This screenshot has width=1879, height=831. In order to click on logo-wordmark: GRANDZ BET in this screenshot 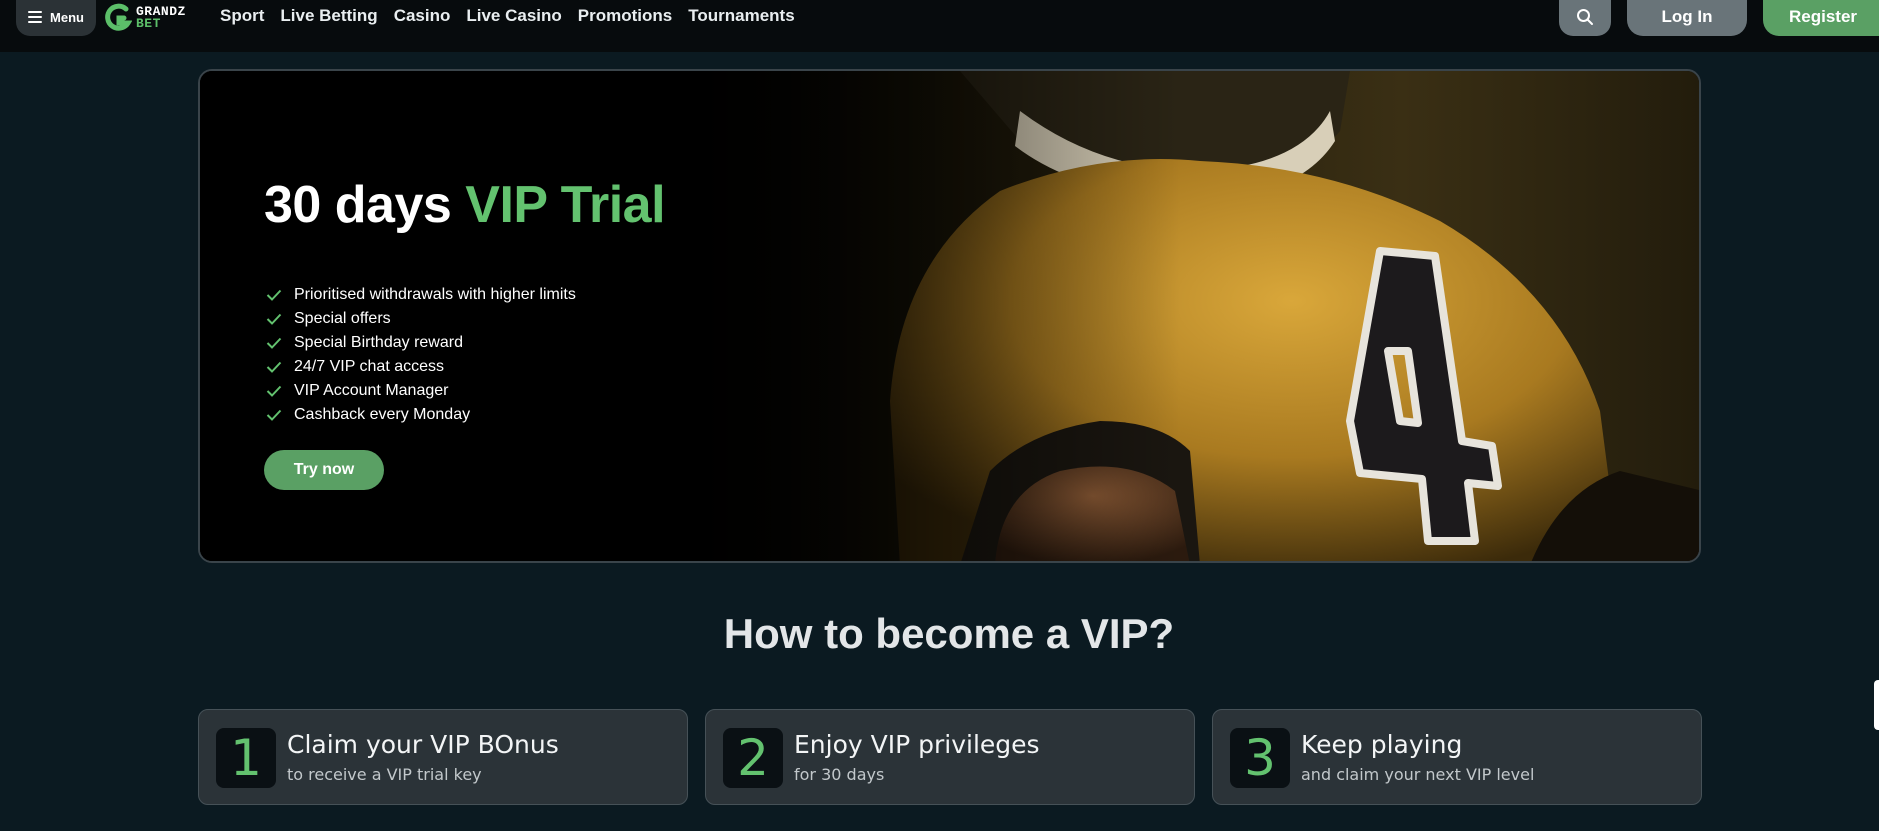, I will do `click(161, 18)`.